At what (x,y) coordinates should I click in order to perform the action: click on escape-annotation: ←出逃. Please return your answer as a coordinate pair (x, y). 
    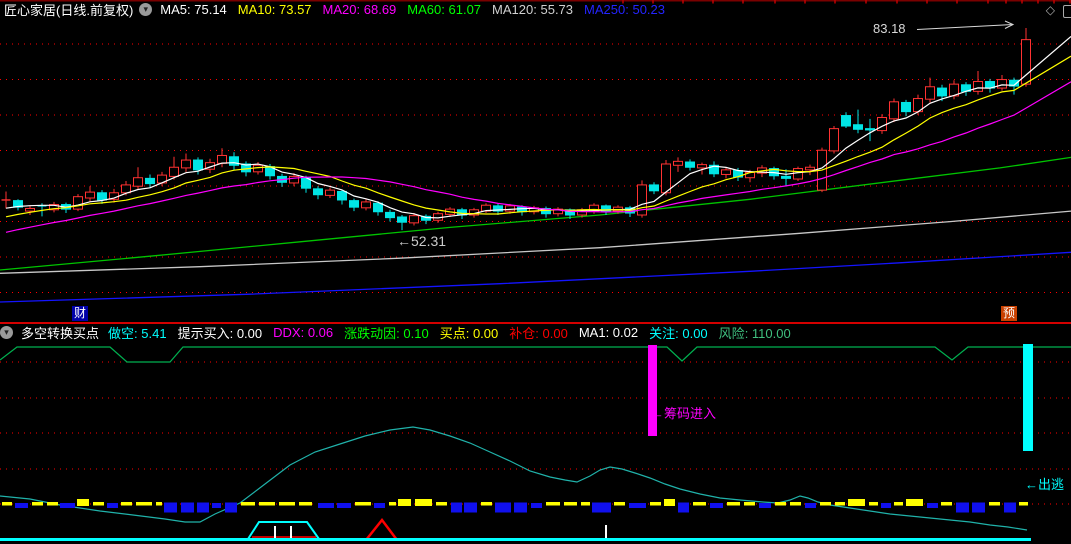
    Looking at the image, I should click on (1044, 484).